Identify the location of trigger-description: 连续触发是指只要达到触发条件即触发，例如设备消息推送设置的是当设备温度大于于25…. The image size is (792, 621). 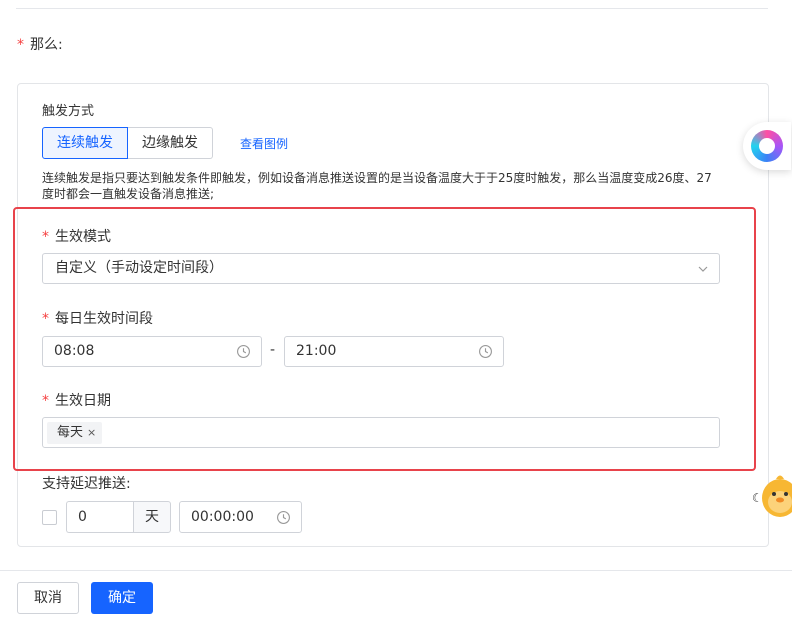
(377, 186).